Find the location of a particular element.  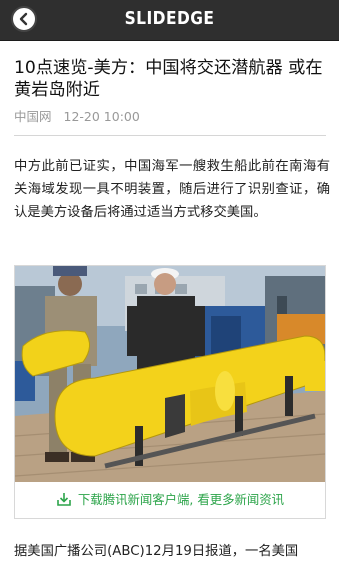

article-source: 中国网 is located at coordinates (33, 116).